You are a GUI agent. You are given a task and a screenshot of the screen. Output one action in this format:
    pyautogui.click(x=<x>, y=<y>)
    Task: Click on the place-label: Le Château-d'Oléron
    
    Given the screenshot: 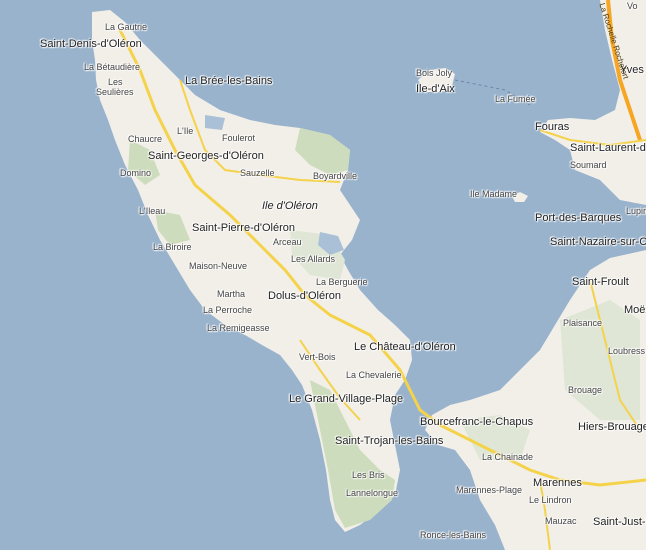 What is the action you would take?
    pyautogui.click(x=405, y=347)
    